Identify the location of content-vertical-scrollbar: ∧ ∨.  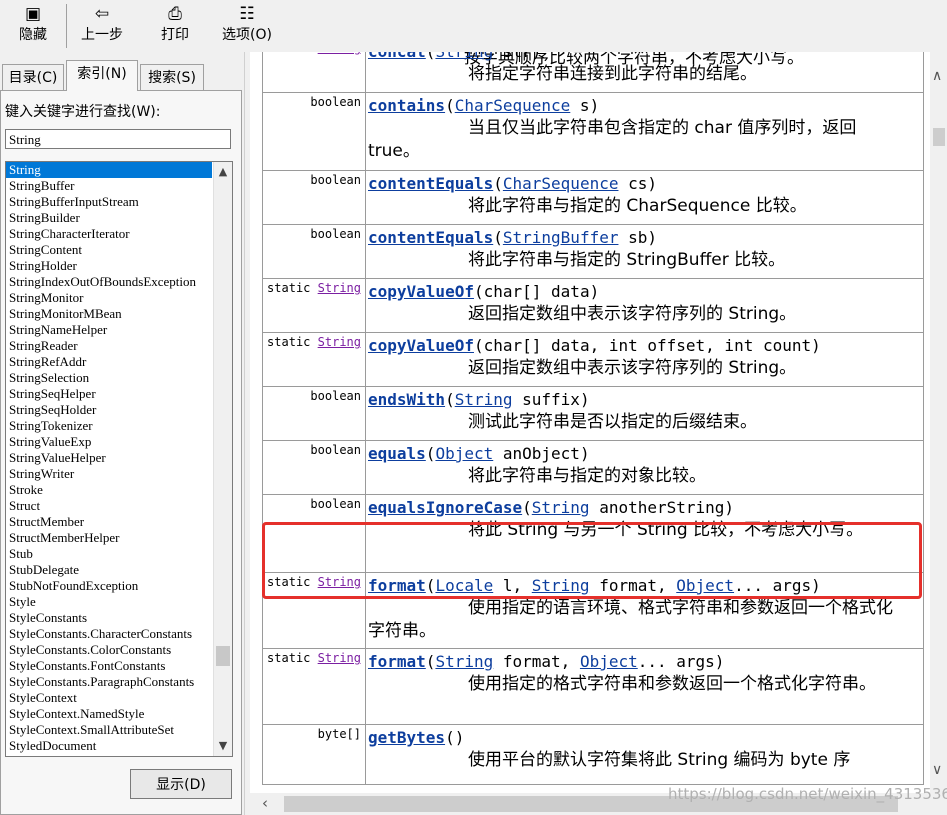
(938, 422).